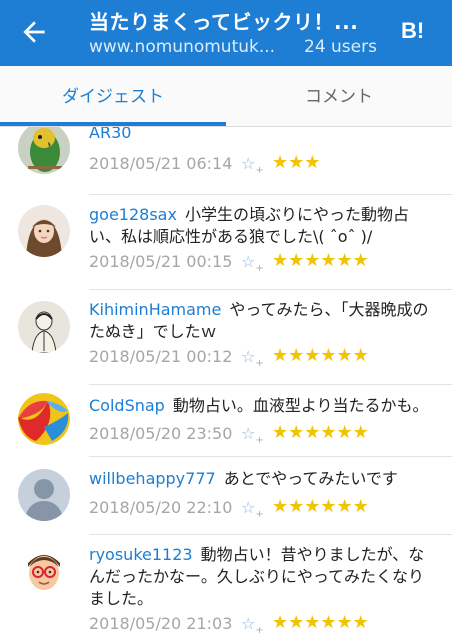 The image size is (452, 640). What do you see at coordinates (160, 434) in the screenshot?
I see `comment-date: 2018/05/20 23:50` at bounding box center [160, 434].